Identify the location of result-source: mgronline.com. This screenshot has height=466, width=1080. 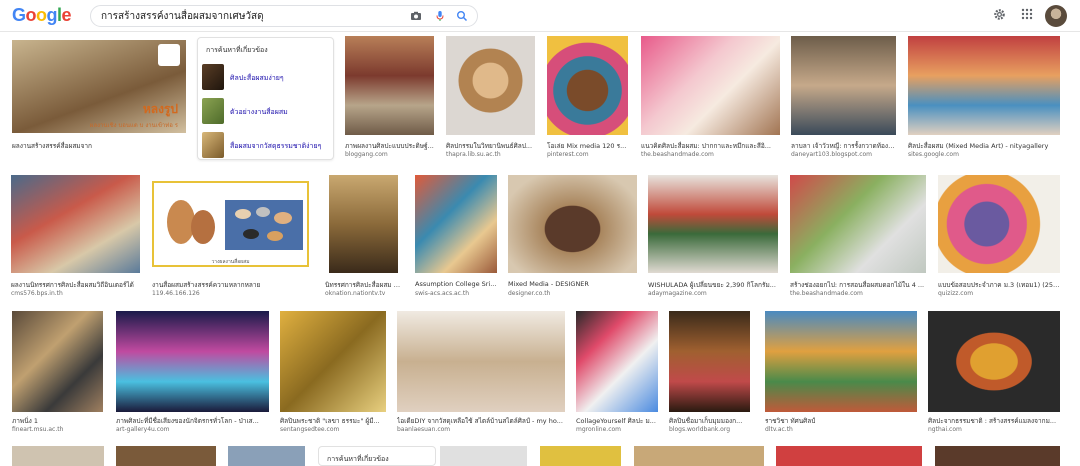
(617, 429).